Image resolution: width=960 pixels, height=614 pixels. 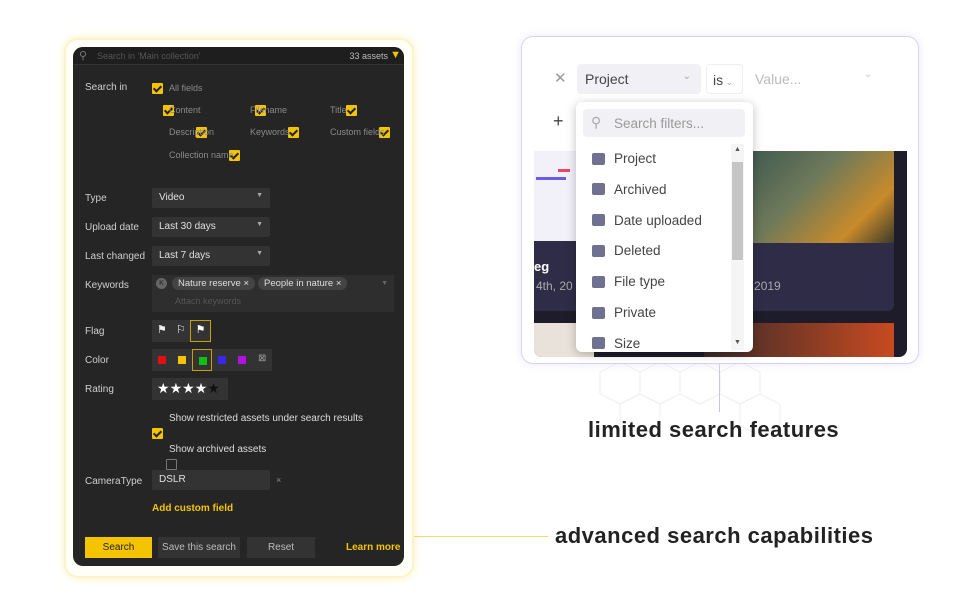 What do you see at coordinates (598, 158) in the screenshot?
I see `box-icon` at bounding box center [598, 158].